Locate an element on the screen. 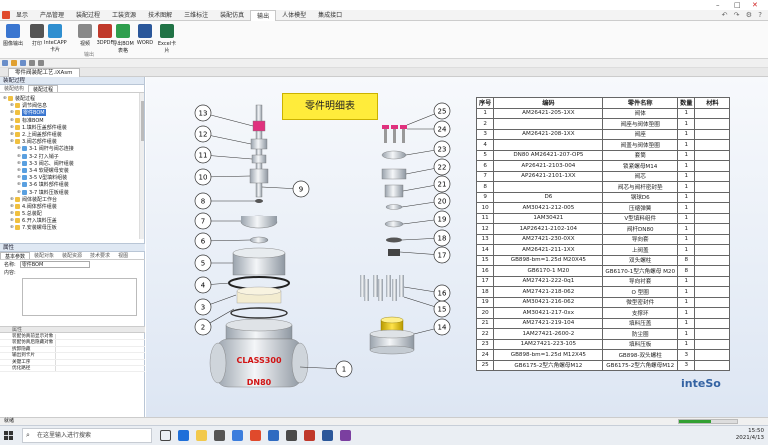  tree-item: ⊕ 4.阀体部件组装 is located at coordinates (73, 206).